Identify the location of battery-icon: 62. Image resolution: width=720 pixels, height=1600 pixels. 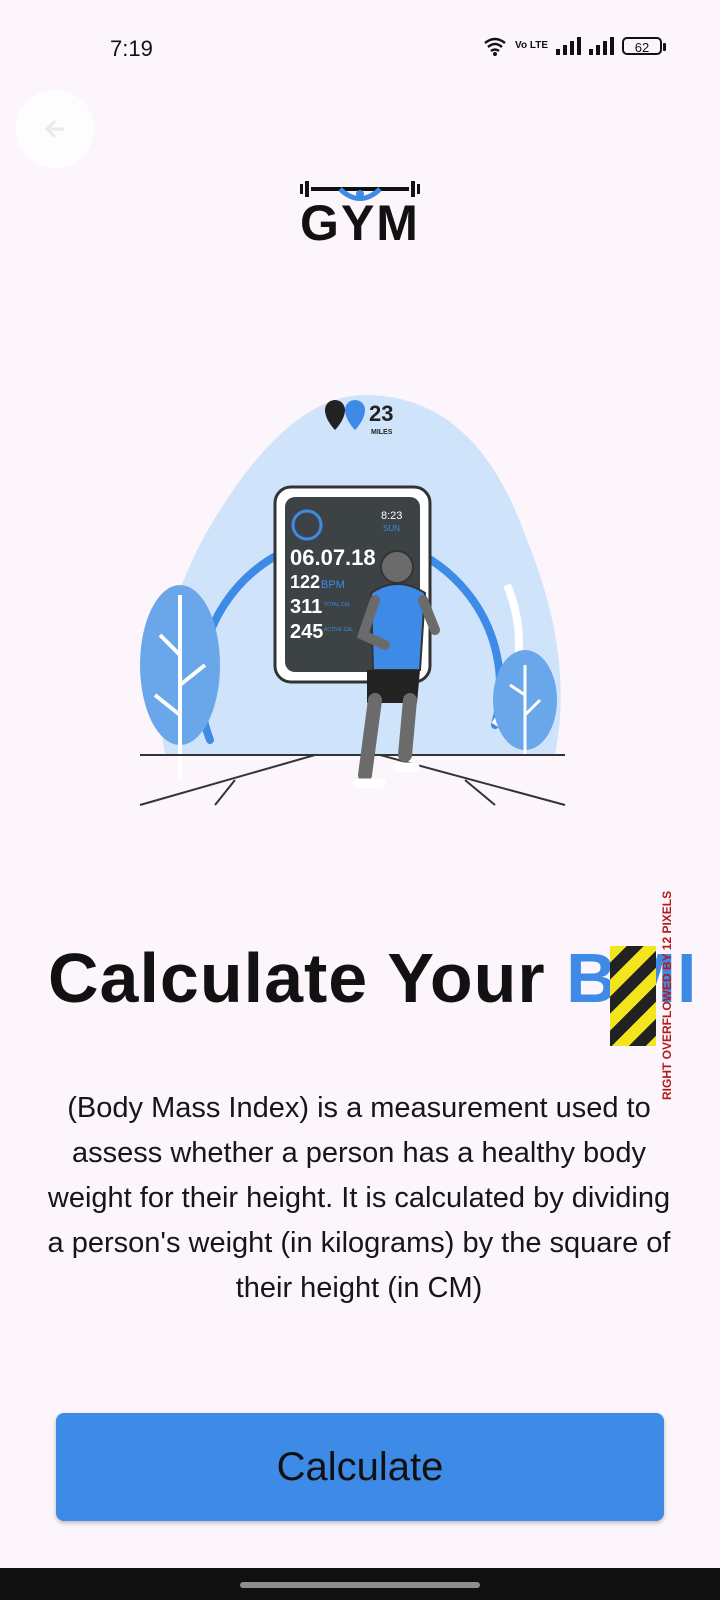
(644, 46).